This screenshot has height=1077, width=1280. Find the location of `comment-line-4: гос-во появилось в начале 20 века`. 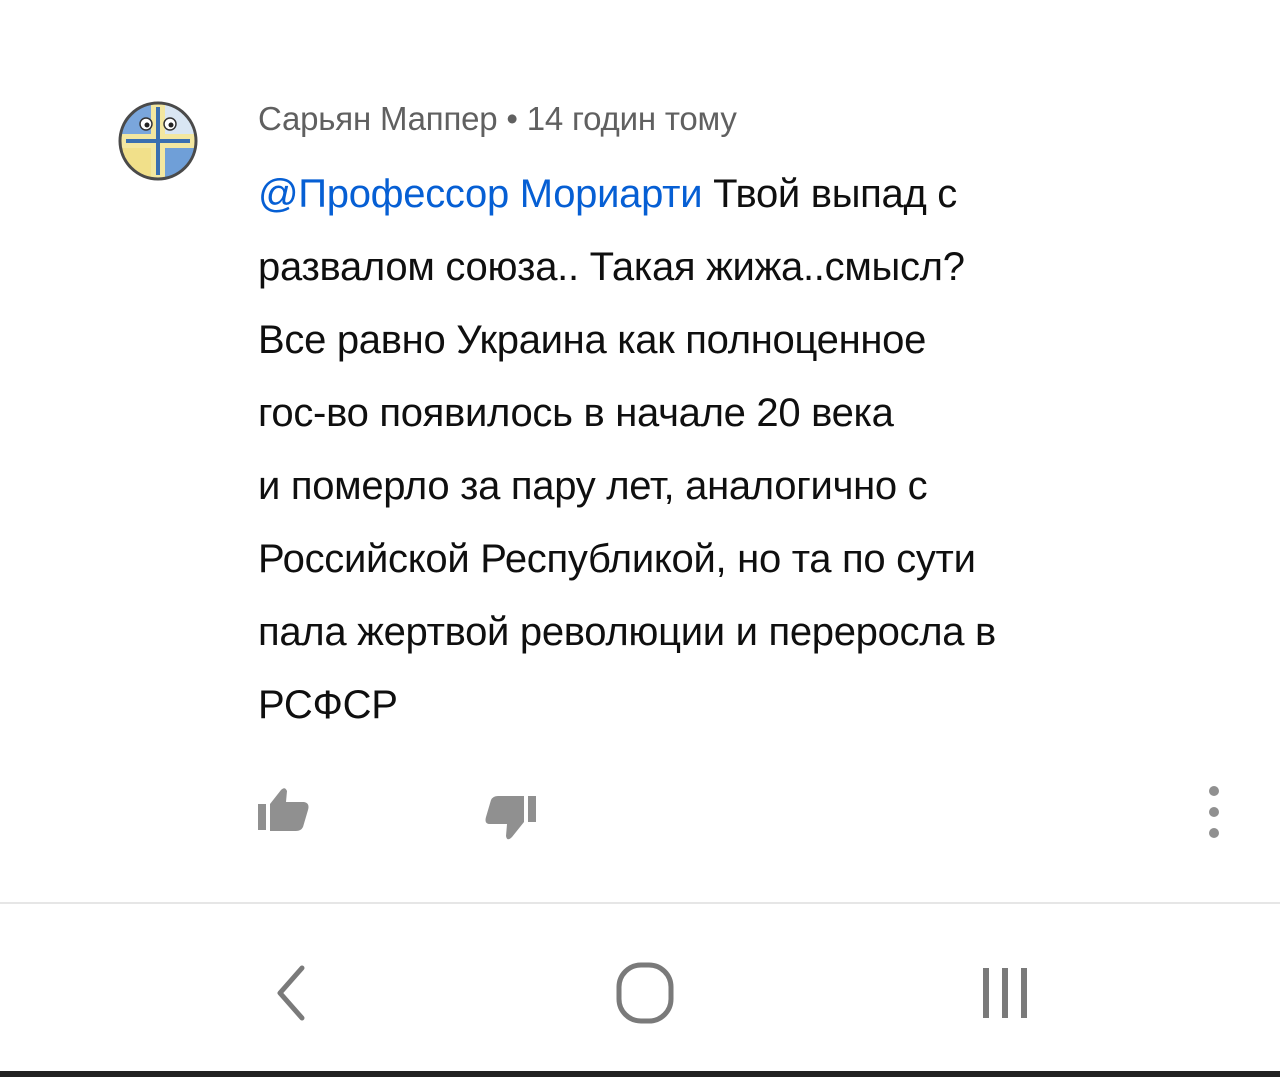

comment-line-4: гос-во появилось в начале 20 века is located at coordinates (576, 413).